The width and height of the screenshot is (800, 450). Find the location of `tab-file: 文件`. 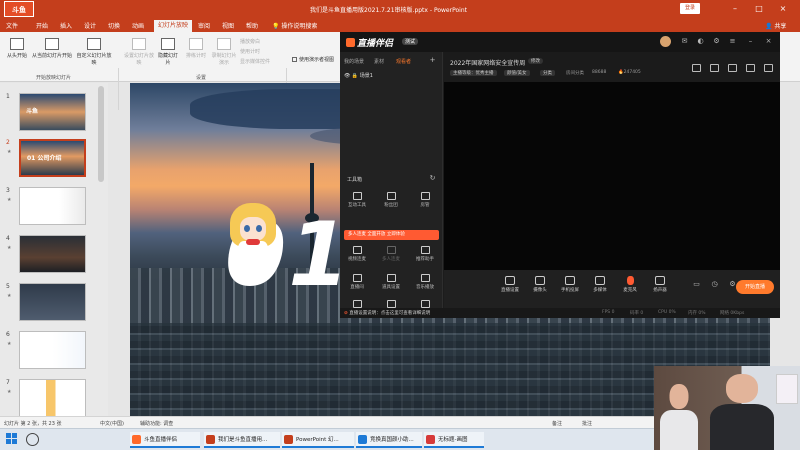

tab-file: 文件 is located at coordinates (12, 25).